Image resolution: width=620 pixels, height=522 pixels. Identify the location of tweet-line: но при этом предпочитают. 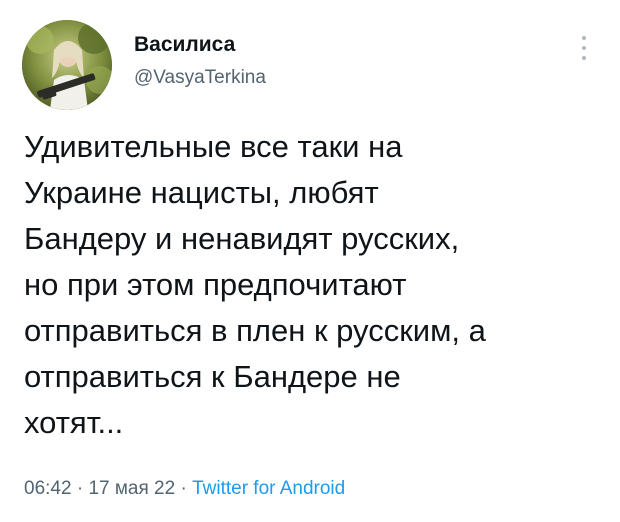
(215, 284).